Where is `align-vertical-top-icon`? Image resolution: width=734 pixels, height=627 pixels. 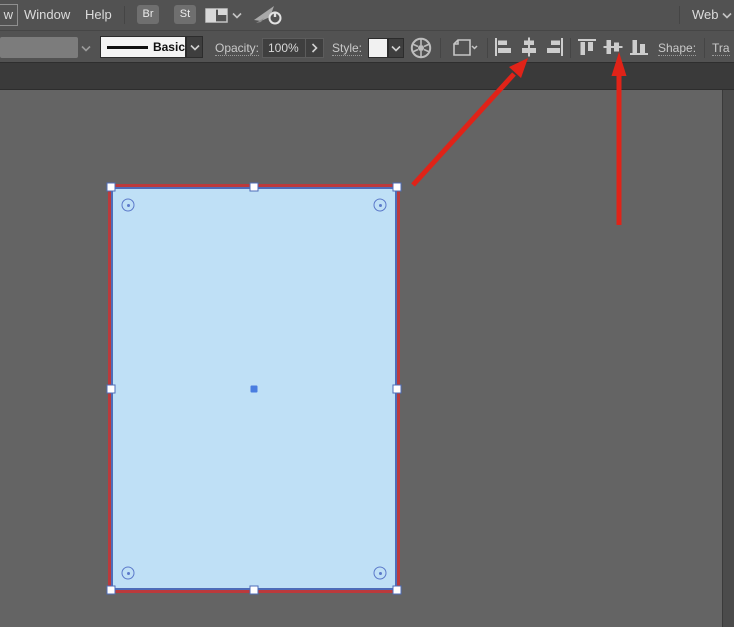 align-vertical-top-icon is located at coordinates (587, 47).